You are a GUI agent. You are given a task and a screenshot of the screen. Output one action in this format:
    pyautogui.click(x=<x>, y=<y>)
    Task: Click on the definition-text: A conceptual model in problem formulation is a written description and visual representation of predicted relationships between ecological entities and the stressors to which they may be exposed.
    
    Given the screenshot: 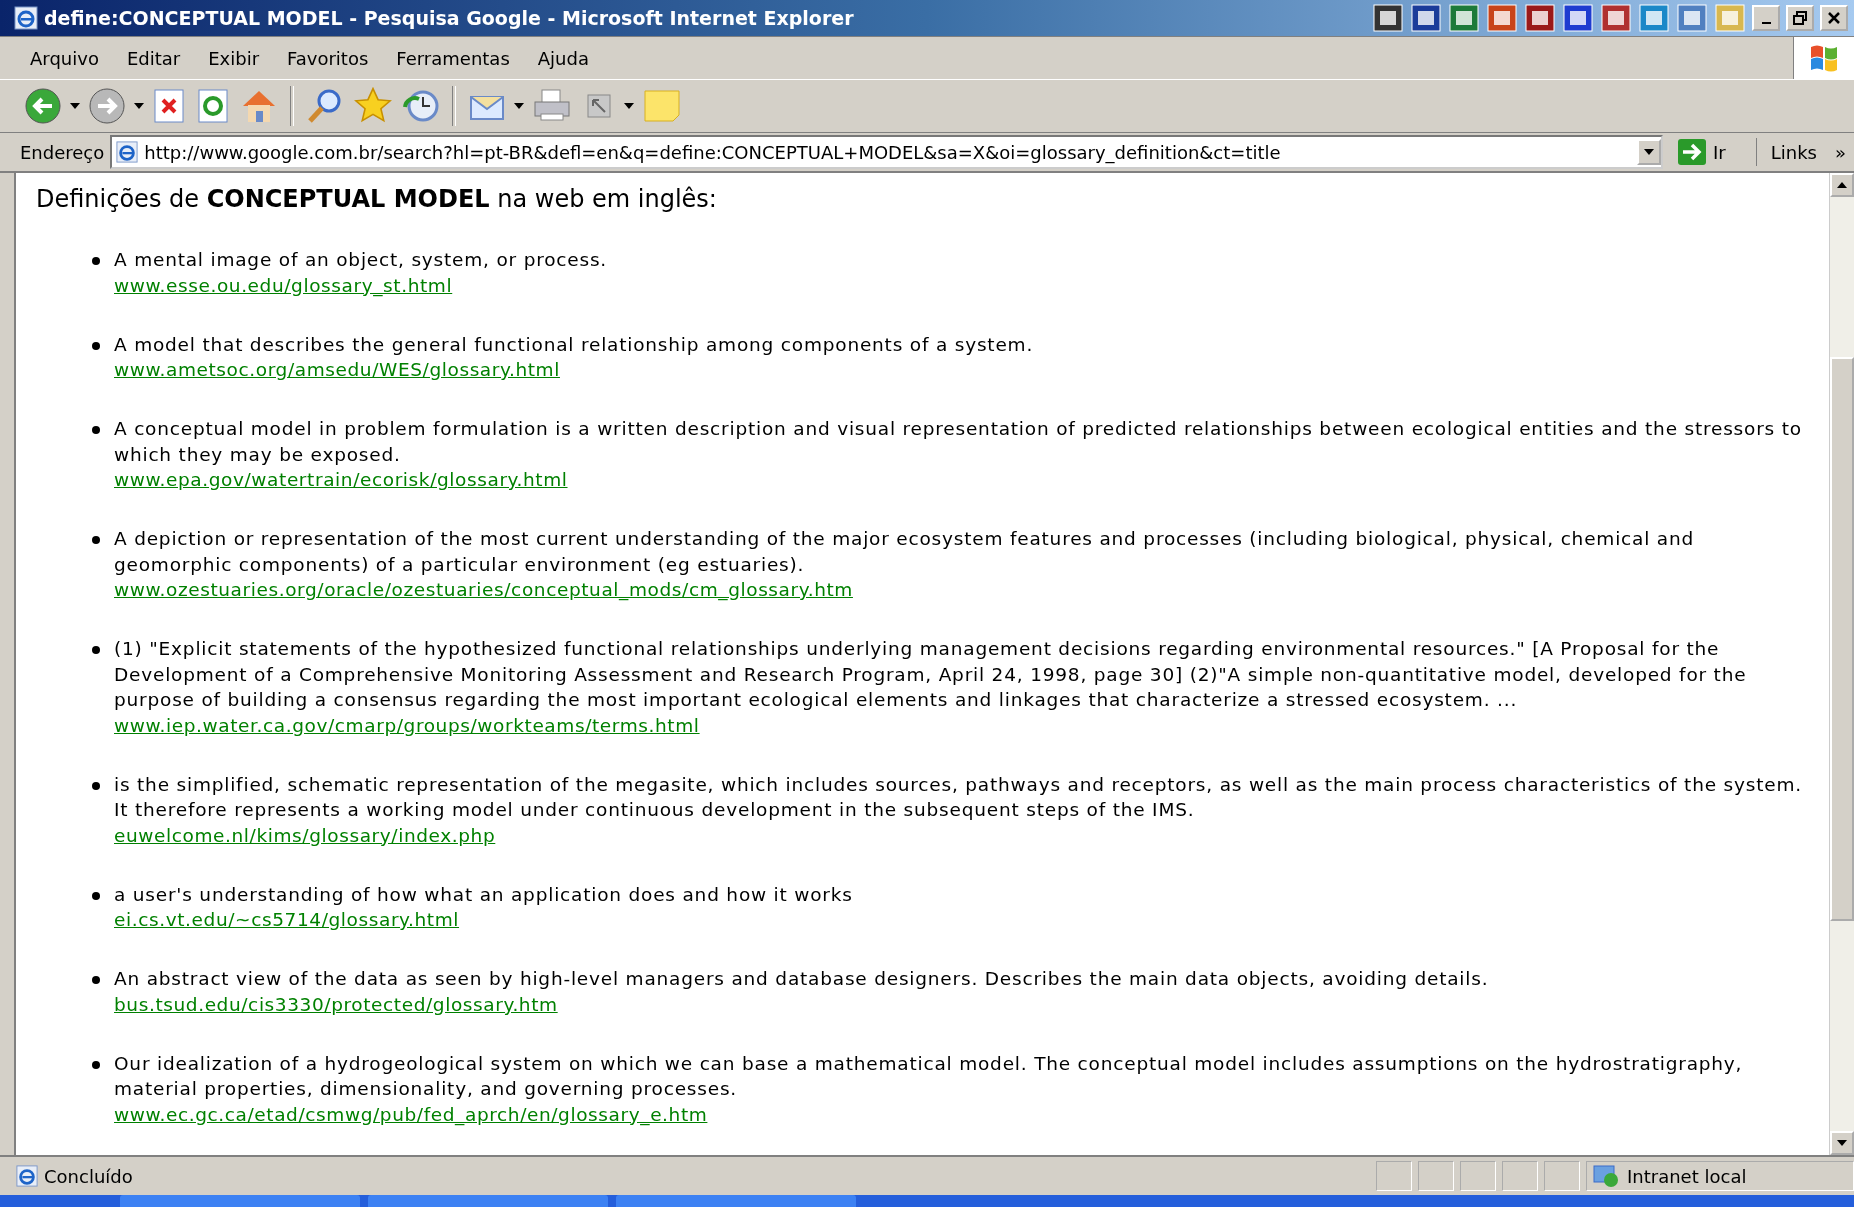 What is the action you would take?
    pyautogui.click(x=958, y=442)
    